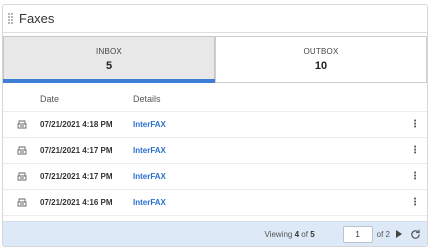 This screenshot has width=432, height=250. I want to click on table-row: 07/21/2021 4:16 PM InterFAX ⋮, so click(215, 203).